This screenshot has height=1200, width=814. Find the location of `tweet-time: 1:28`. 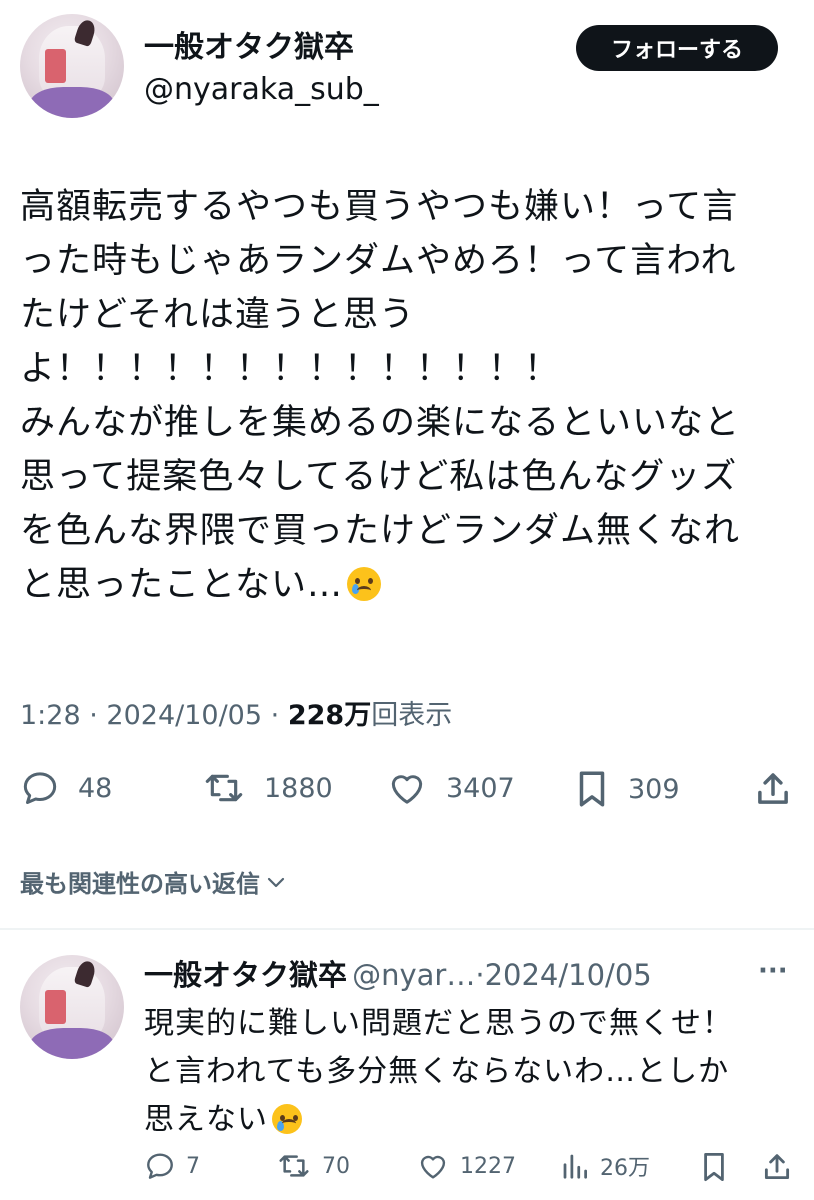

tweet-time: 1:28 is located at coordinates (50, 715).